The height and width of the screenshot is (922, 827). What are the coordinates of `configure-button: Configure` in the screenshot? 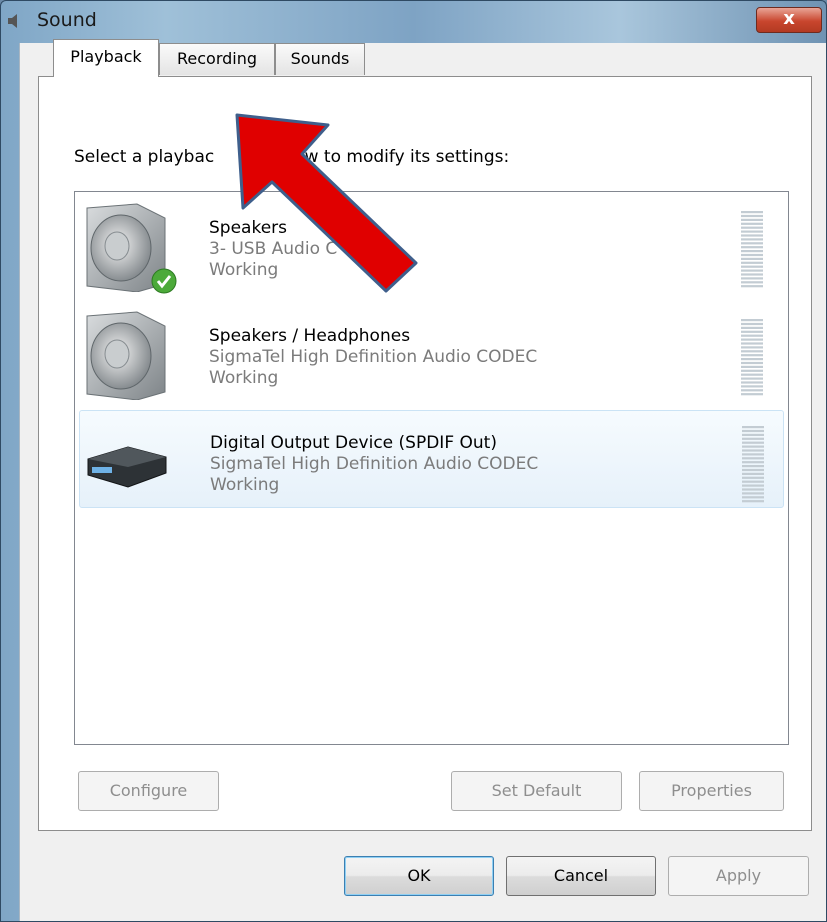 It's located at (148, 791).